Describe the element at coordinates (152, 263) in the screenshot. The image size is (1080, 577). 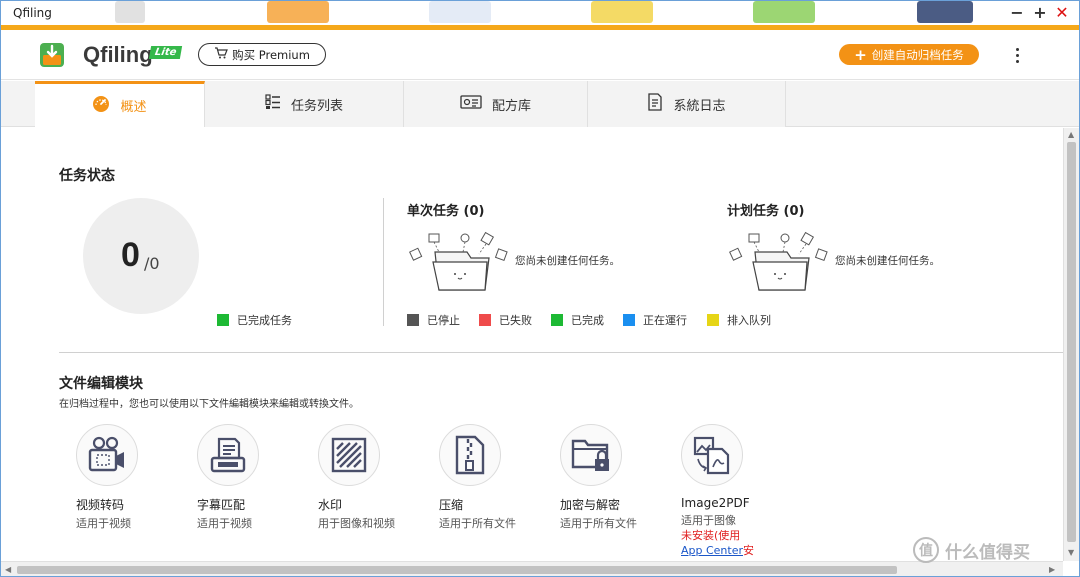
I see `total-count: /0` at that location.